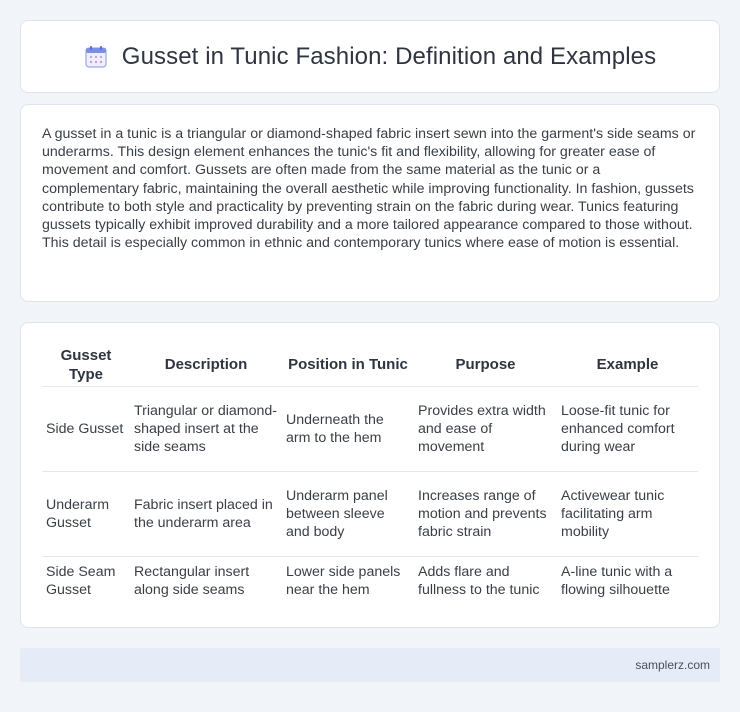 Image resolution: width=740 pixels, height=712 pixels. Describe the element at coordinates (96, 57) in the screenshot. I see `calendar-icon` at that location.